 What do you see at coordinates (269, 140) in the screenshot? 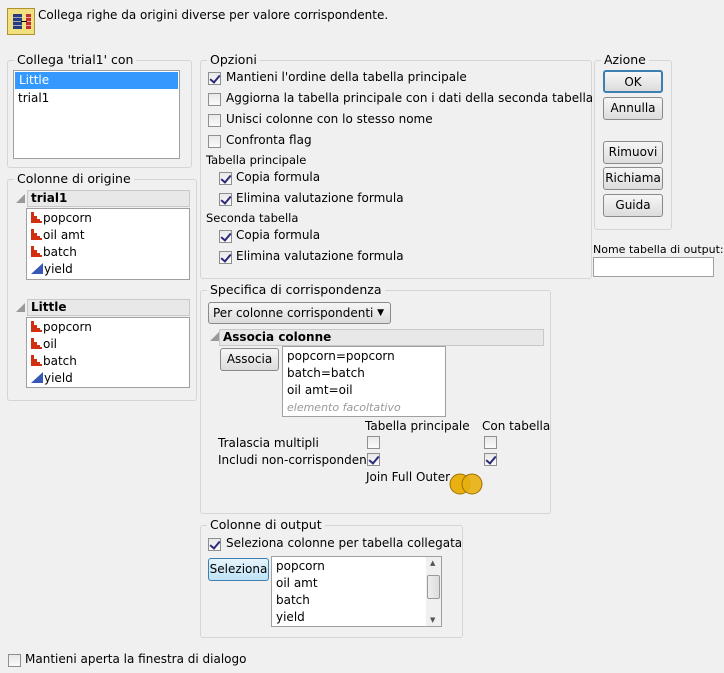
I see `match-flags-label: Confronta flag` at bounding box center [269, 140].